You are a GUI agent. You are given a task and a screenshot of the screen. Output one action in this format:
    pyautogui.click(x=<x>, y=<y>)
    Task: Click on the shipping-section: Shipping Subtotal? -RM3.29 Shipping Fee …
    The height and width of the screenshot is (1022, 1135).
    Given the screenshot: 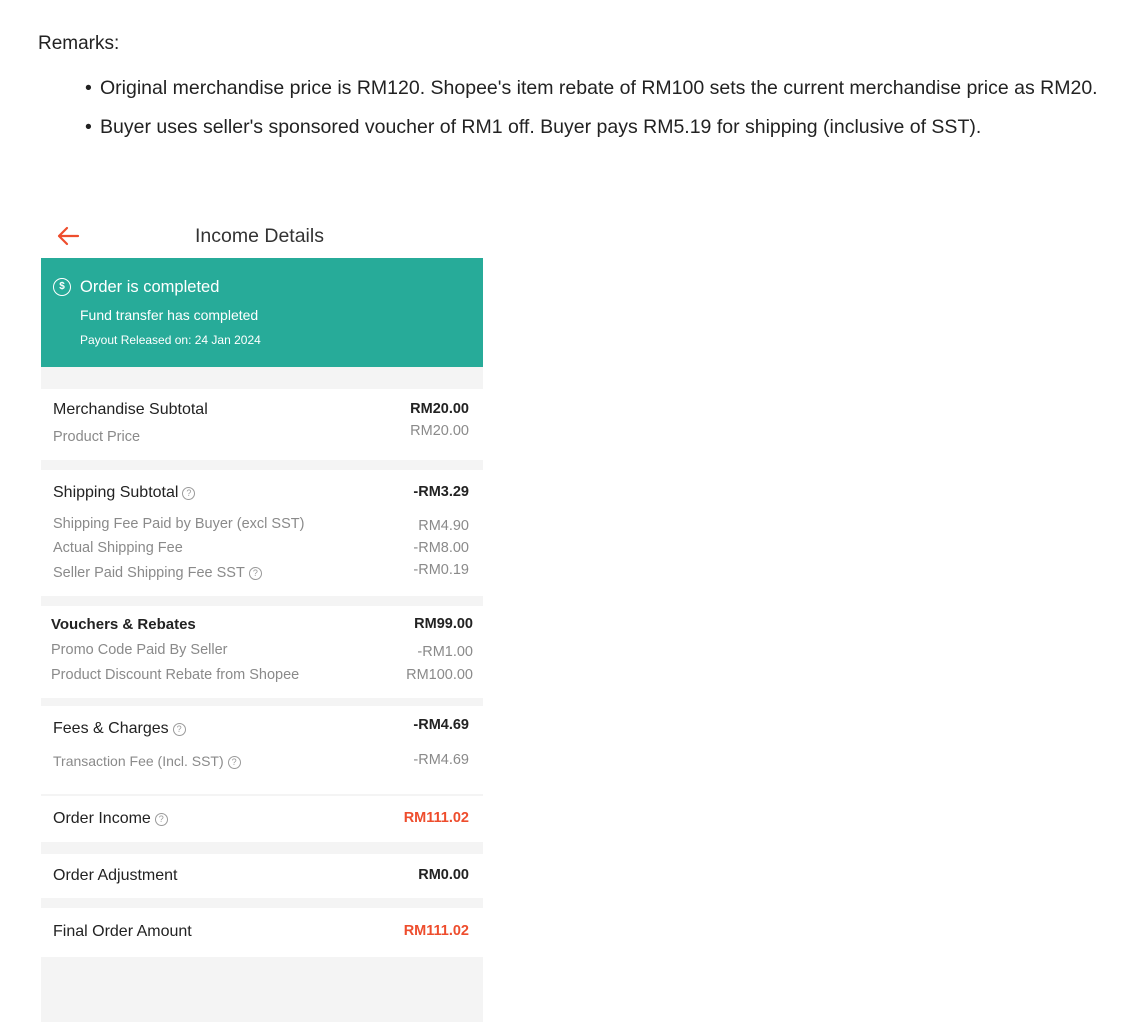 What is the action you would take?
    pyautogui.click(x=262, y=533)
    